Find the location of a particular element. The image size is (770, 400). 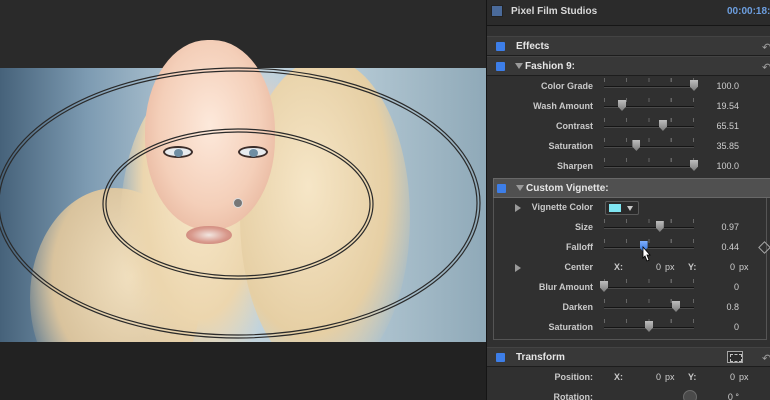

section-title: Transform is located at coordinates (540, 357).